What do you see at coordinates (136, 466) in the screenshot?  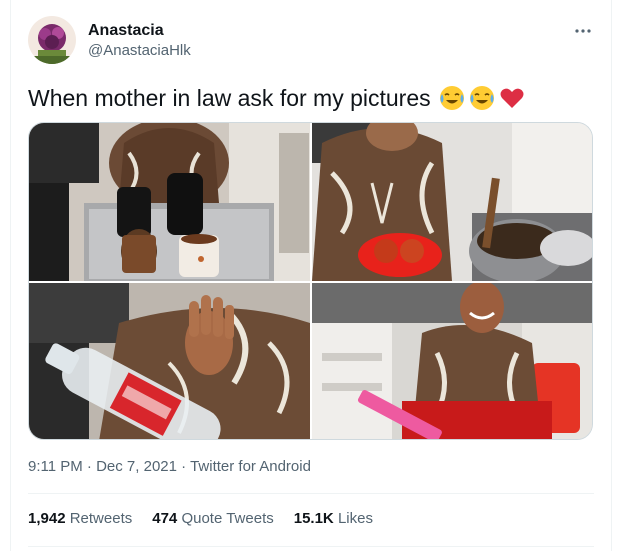 I see `tweet-date: Dec 7, 2021` at bounding box center [136, 466].